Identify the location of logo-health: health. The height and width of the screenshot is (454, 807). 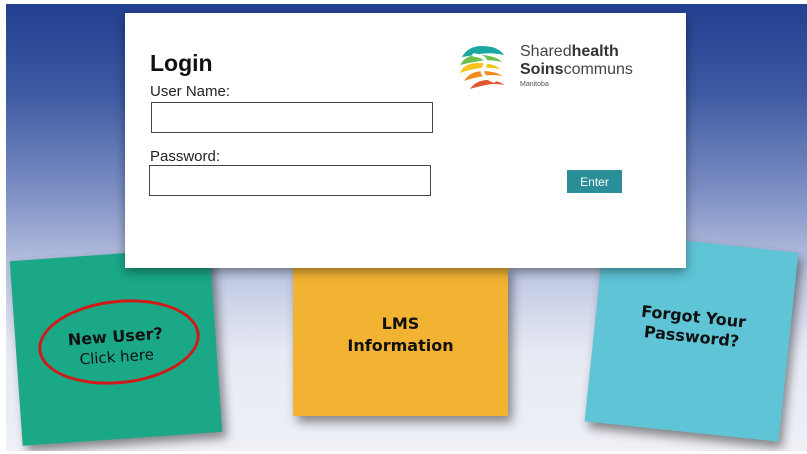
(595, 51).